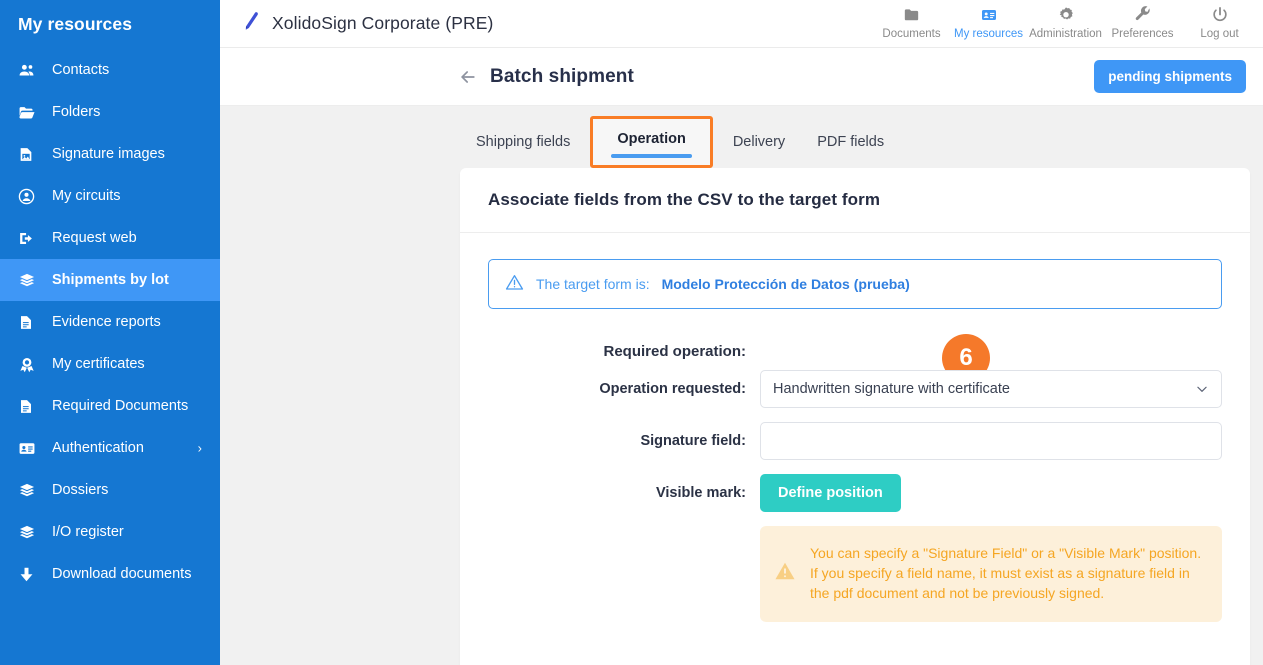 This screenshot has width=1263, height=665. I want to click on tab-pdf-fields: PDF fields, so click(850, 145).